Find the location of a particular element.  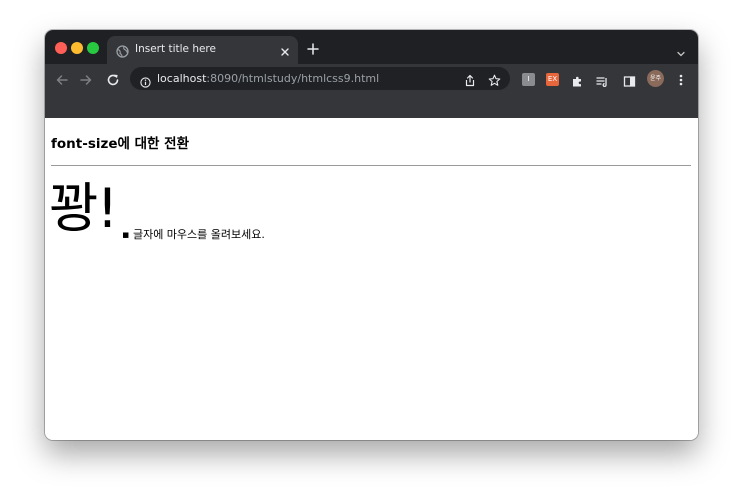

window-maximize-button is located at coordinates (93, 48).